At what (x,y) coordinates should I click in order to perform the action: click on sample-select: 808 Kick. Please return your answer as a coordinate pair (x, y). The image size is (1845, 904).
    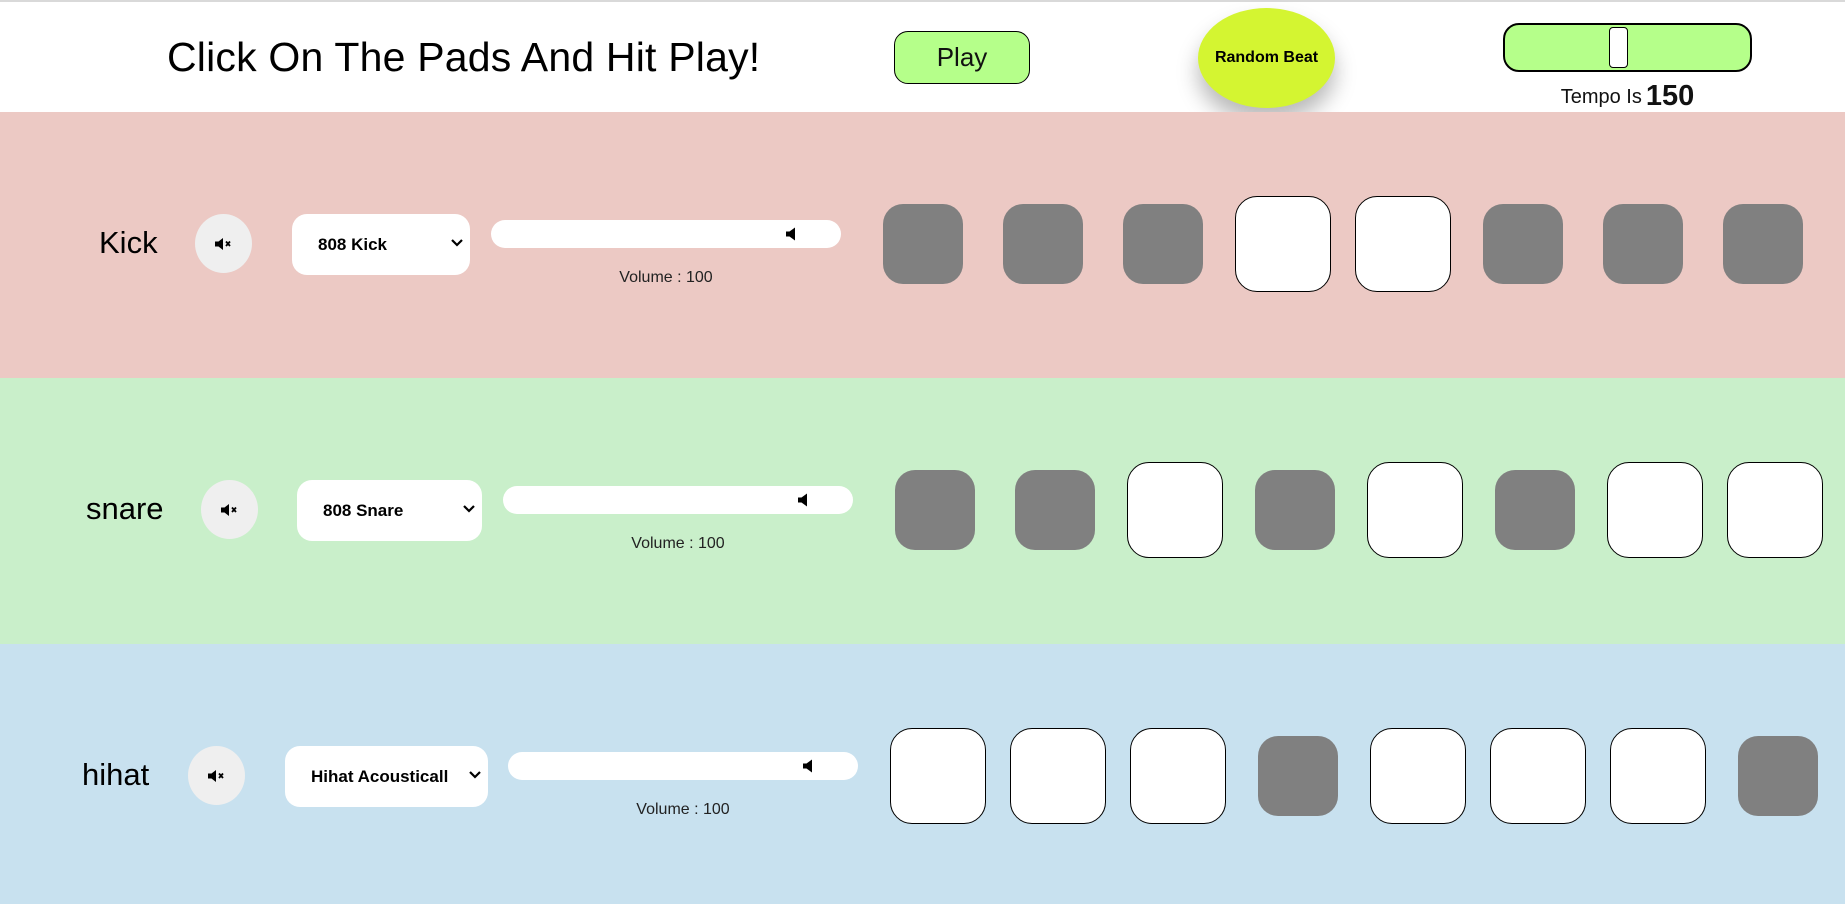
    Looking at the image, I should click on (381, 244).